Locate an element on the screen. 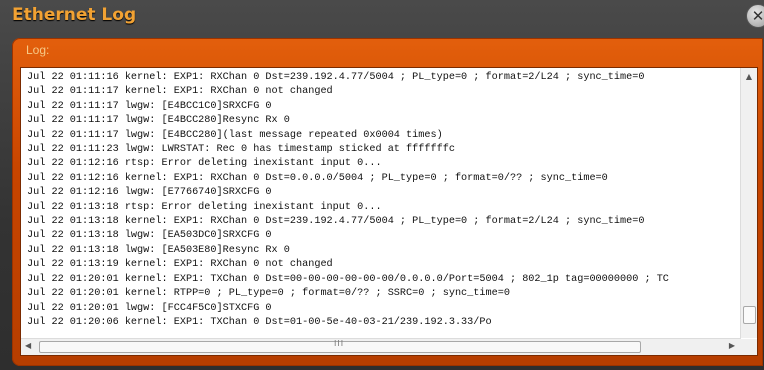  scroll-left-icon: ◀ is located at coordinates (28, 345).